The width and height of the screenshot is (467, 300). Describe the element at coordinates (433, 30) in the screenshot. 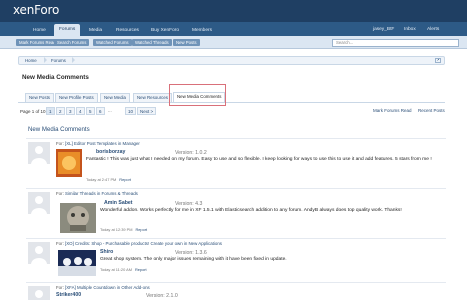

I see `alerts-link: Alerts` at that location.